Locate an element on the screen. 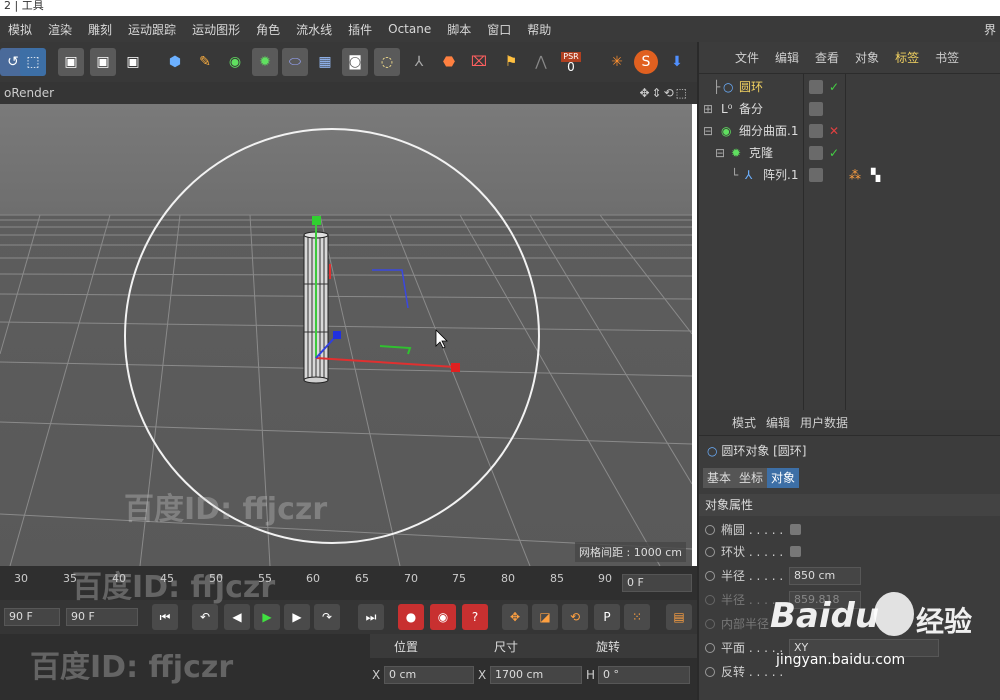  tab-file: 文件 is located at coordinates (747, 57).